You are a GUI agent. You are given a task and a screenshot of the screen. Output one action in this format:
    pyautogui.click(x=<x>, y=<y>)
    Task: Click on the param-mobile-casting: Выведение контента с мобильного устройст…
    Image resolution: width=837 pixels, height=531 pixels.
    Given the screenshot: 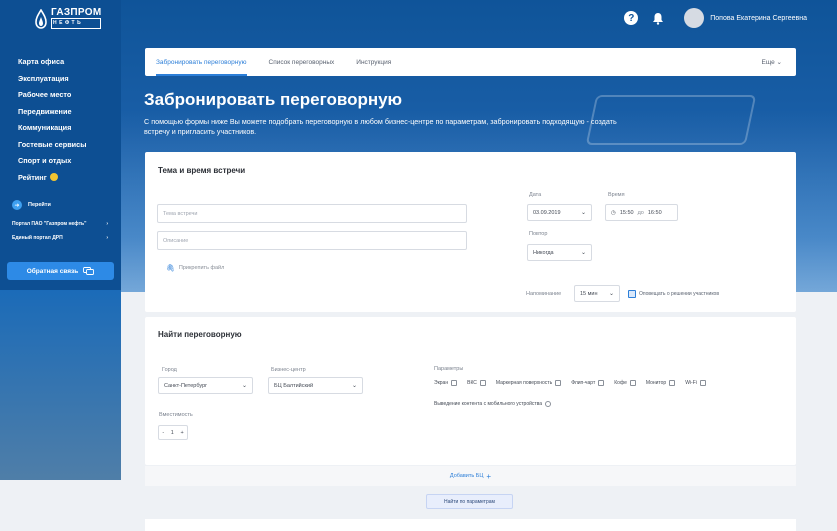 What is the action you would take?
    pyautogui.click(x=493, y=404)
    